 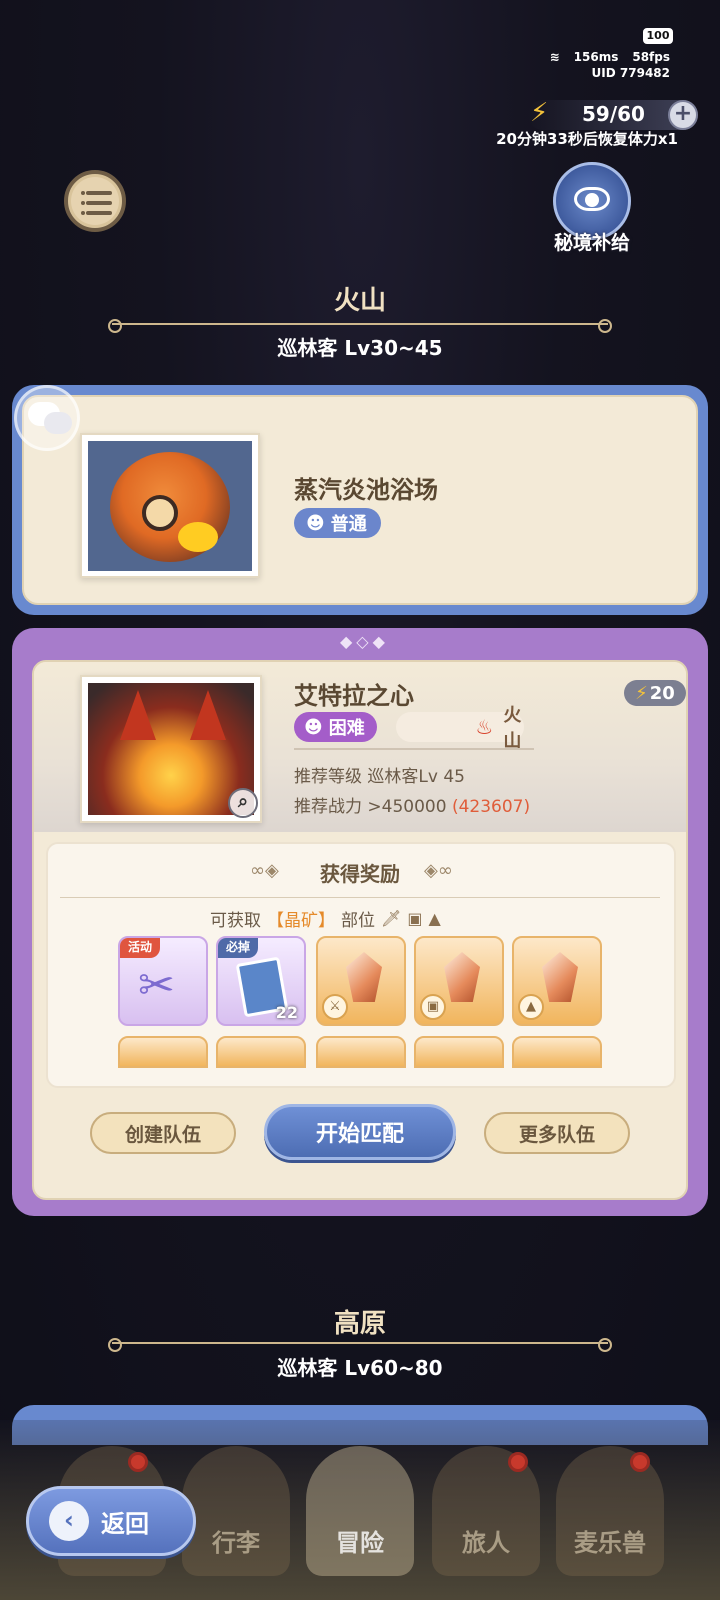 I want to click on reward-title: 获得奖励, so click(x=360, y=874).